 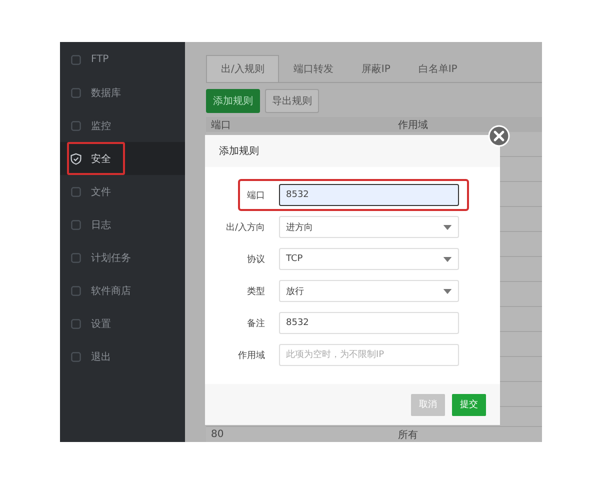 What do you see at coordinates (255, 292) in the screenshot?
I see `field-label: 类型` at bounding box center [255, 292].